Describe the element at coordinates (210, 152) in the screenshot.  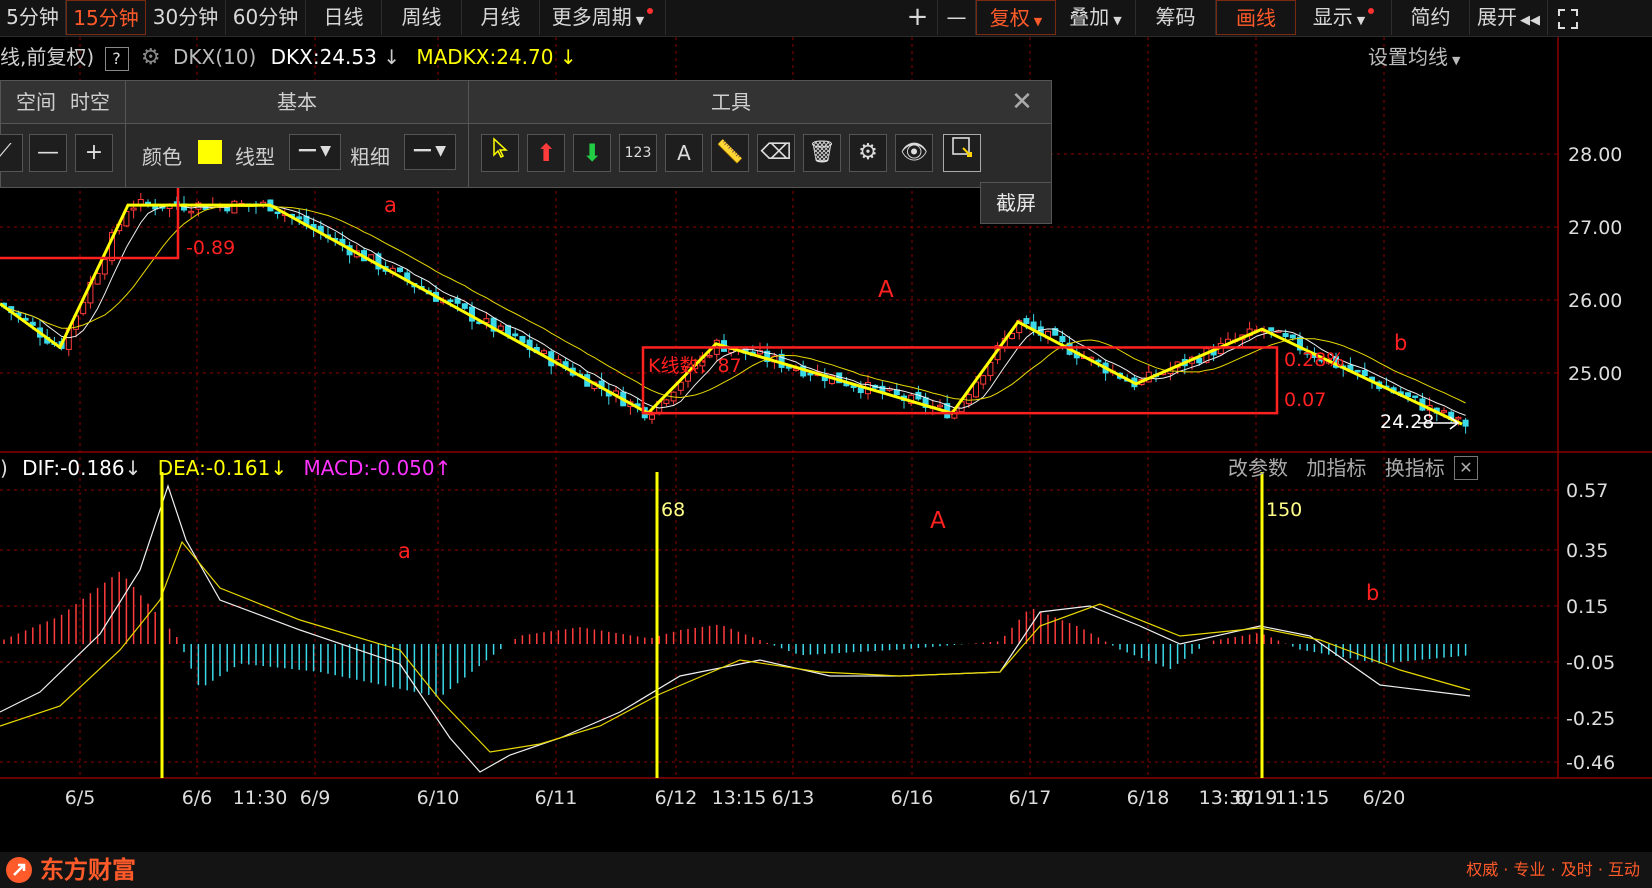
I see `color-swatch` at that location.